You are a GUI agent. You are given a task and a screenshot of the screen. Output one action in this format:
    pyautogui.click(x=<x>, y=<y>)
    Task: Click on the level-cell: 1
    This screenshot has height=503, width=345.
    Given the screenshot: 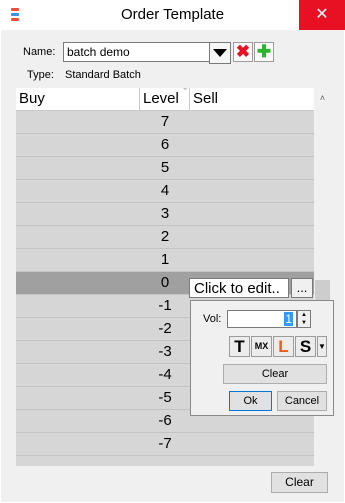 What is the action you would take?
    pyautogui.click(x=165, y=259)
    